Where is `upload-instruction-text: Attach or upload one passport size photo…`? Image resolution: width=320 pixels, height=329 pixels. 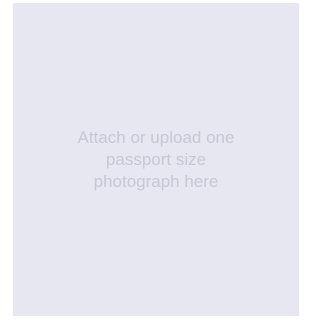
upload-instruction-text: Attach or upload one passport size photo… is located at coordinates (156, 159).